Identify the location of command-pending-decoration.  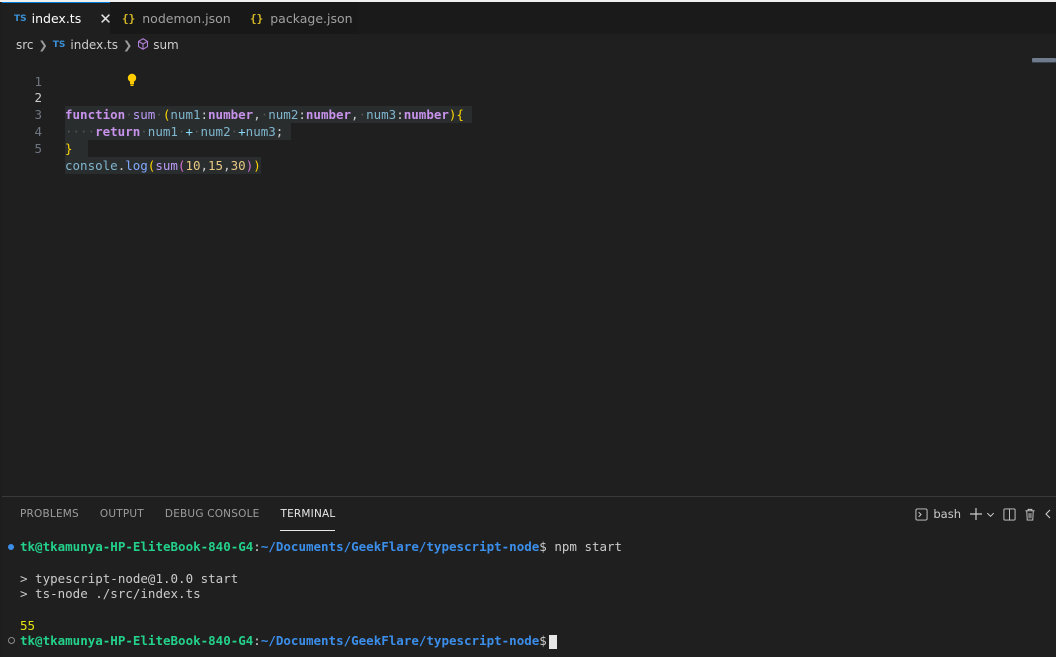
(11, 640).